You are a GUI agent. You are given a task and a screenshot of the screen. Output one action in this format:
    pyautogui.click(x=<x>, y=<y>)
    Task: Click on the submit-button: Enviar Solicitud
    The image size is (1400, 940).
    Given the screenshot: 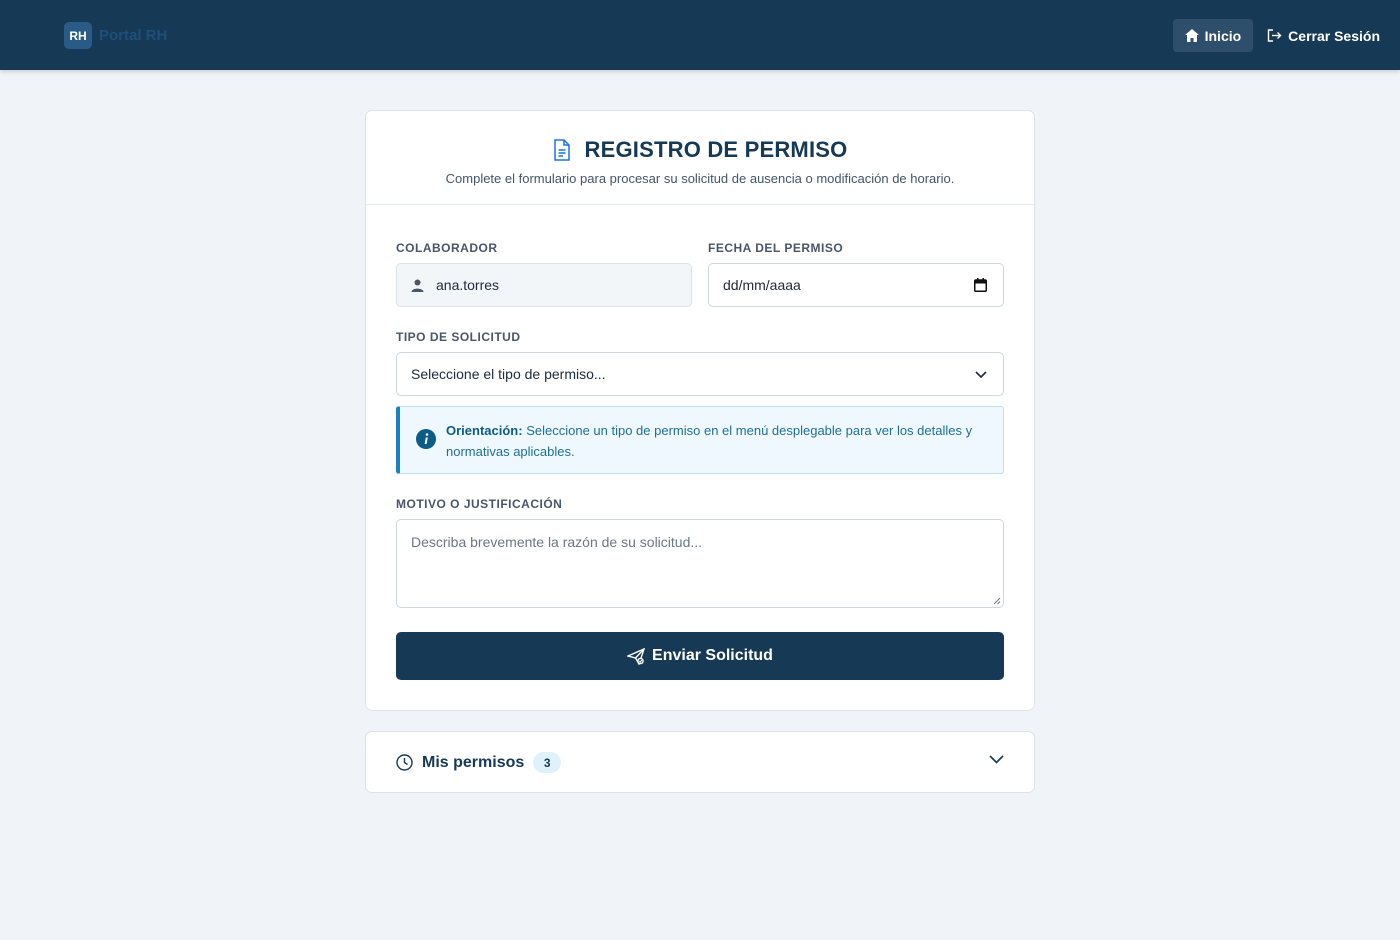 What is the action you would take?
    pyautogui.click(x=700, y=656)
    